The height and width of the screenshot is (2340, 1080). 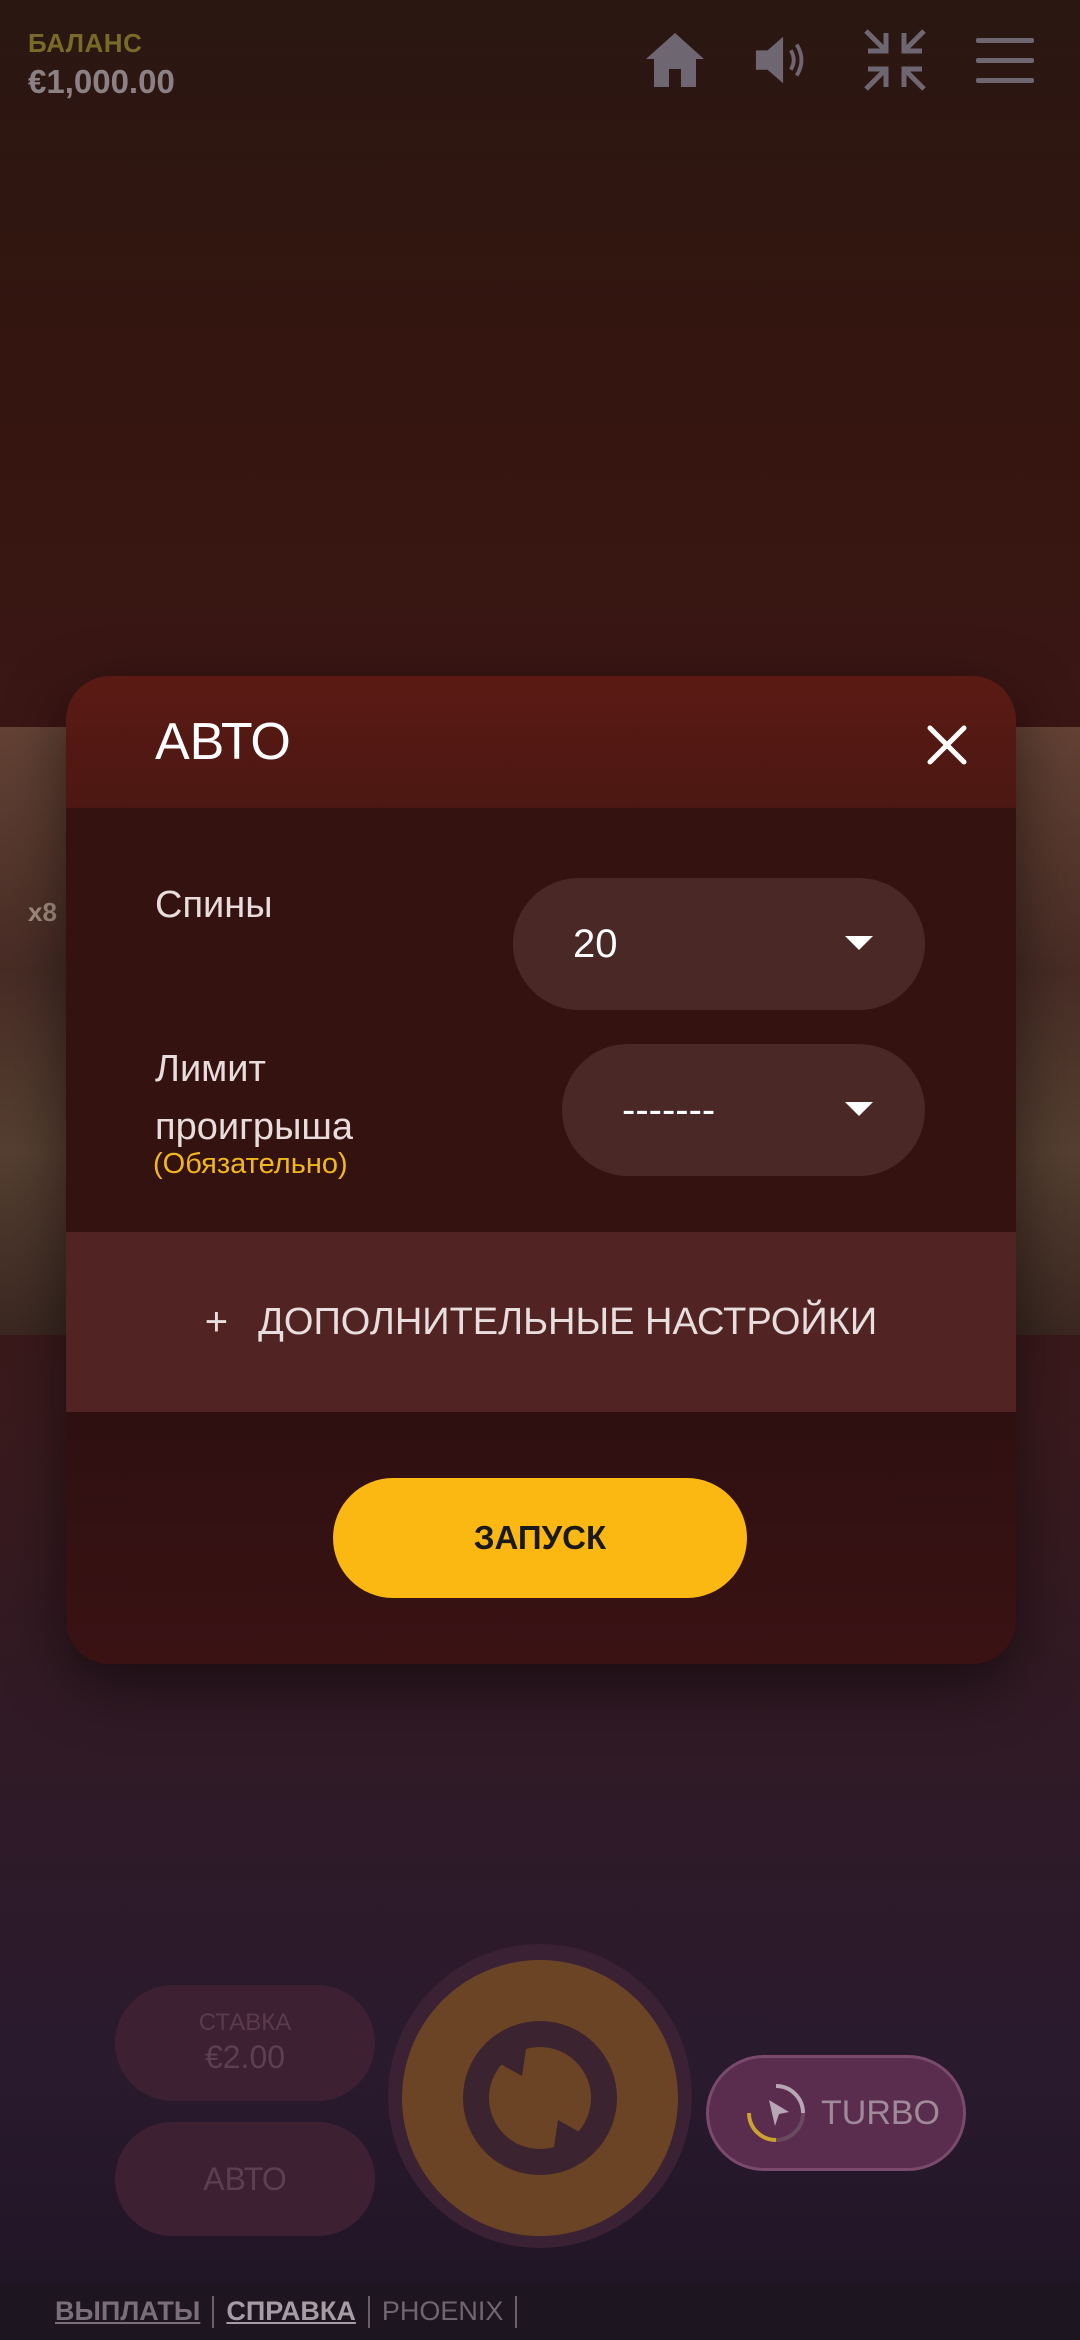 What do you see at coordinates (216, 1321) in the screenshot?
I see `plus-icon: +` at bounding box center [216, 1321].